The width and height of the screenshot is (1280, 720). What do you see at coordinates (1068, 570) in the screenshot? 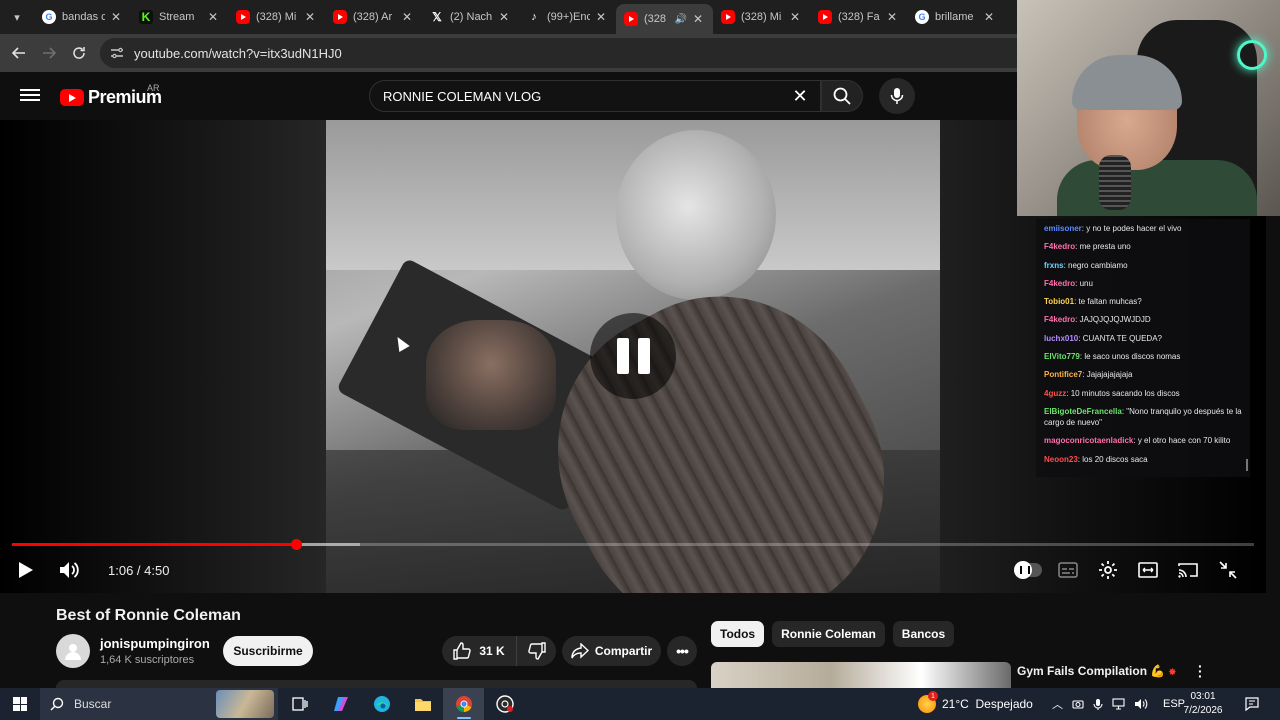
I see `subtitles-button` at bounding box center [1068, 570].